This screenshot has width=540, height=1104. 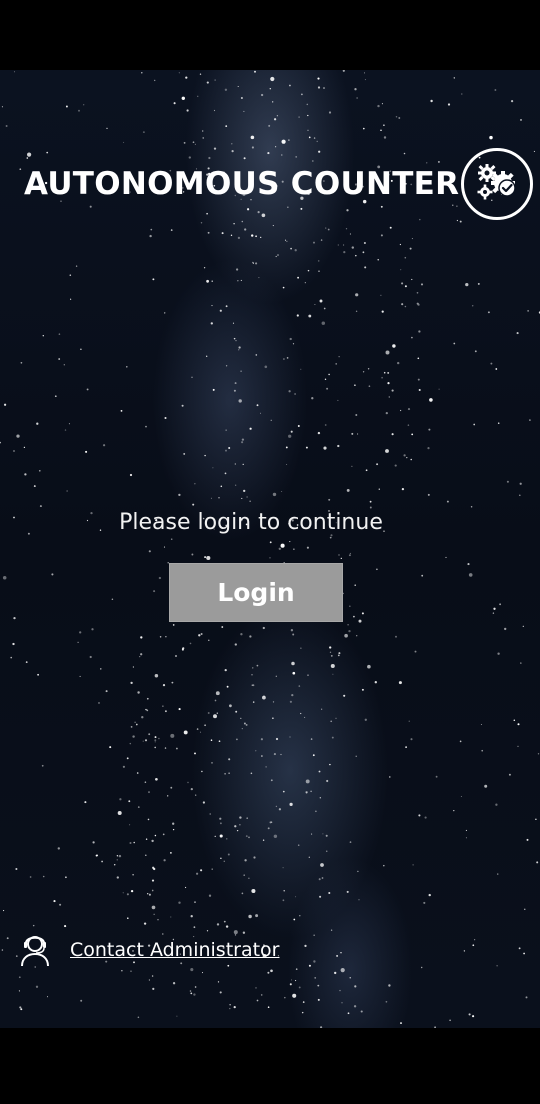 I want to click on login-prompt: Please login to continue, so click(x=251, y=522).